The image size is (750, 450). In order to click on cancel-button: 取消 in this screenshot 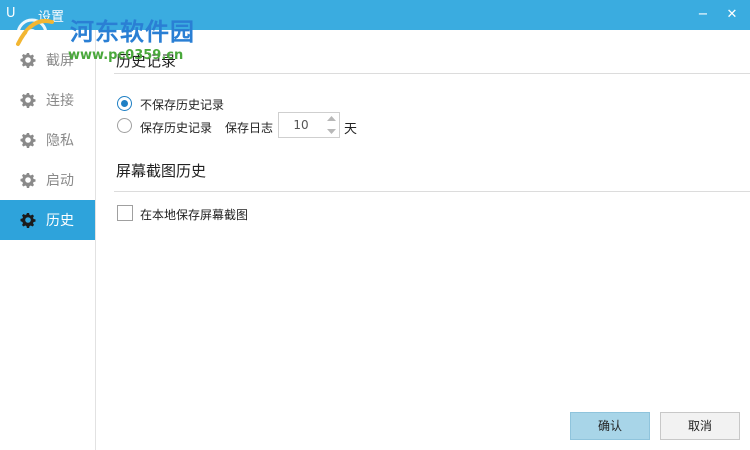, I will do `click(700, 426)`.